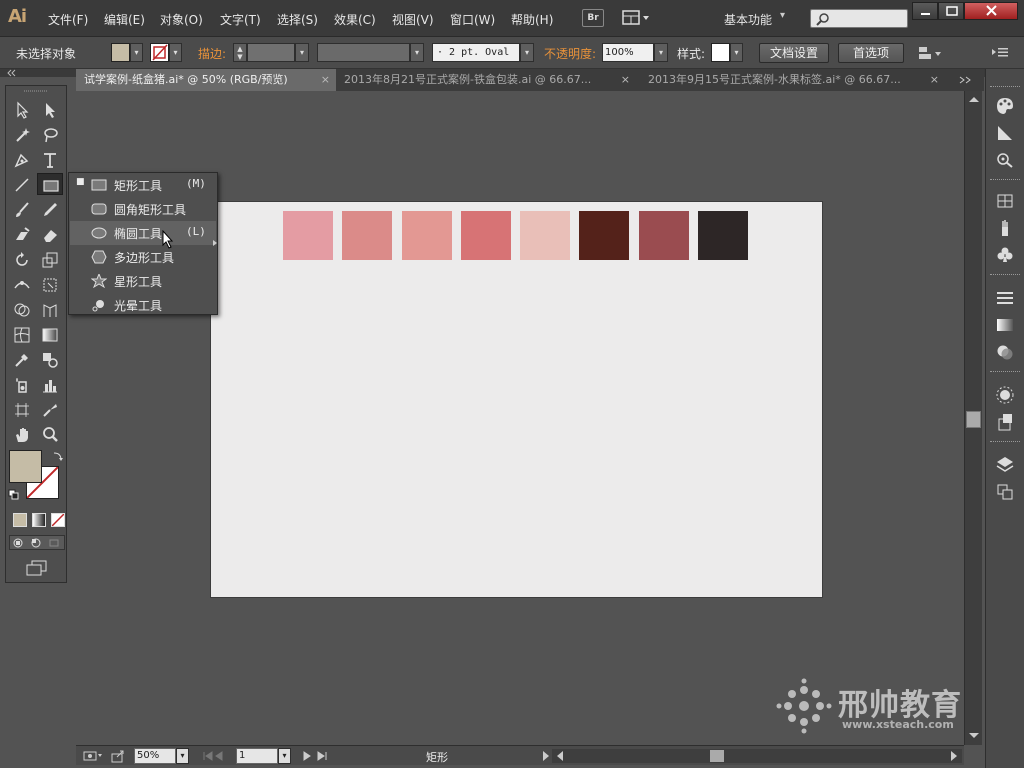 This screenshot has width=1024, height=768. I want to click on align-options-button, so click(930, 54).